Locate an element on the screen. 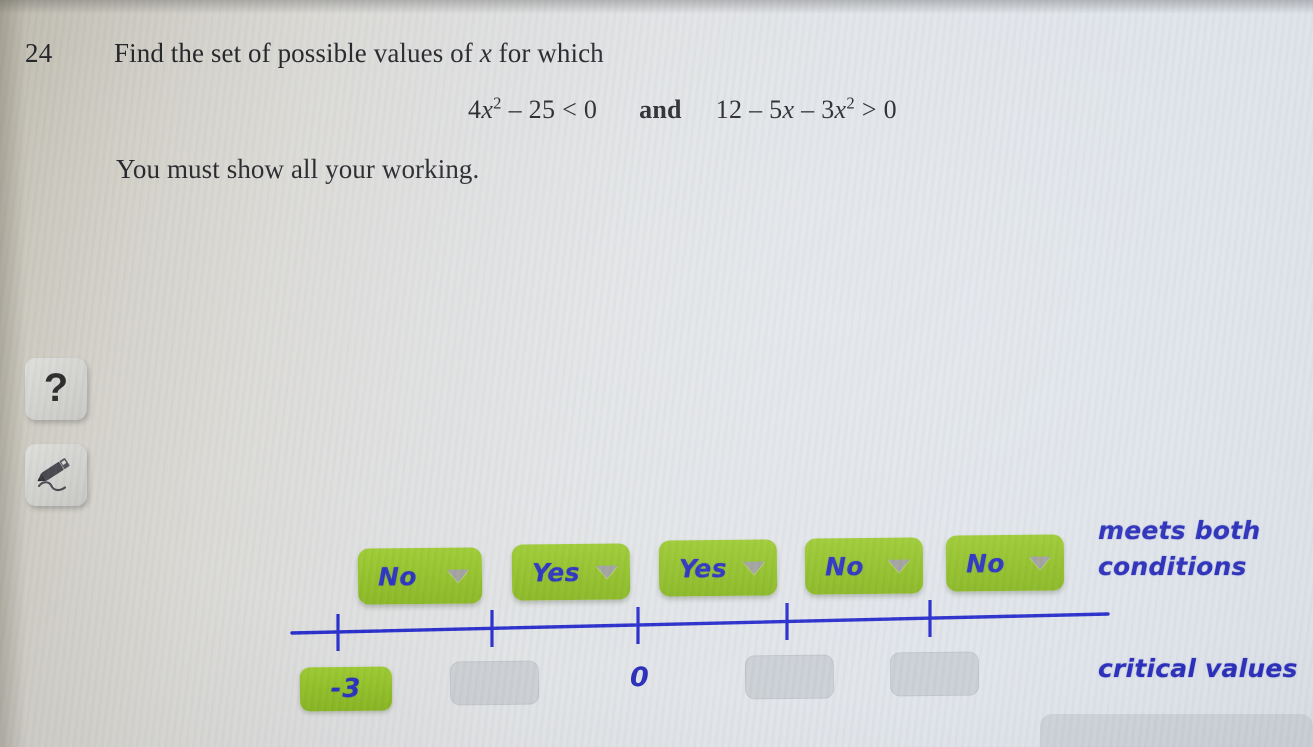  pencil-draw-button is located at coordinates (56, 475).